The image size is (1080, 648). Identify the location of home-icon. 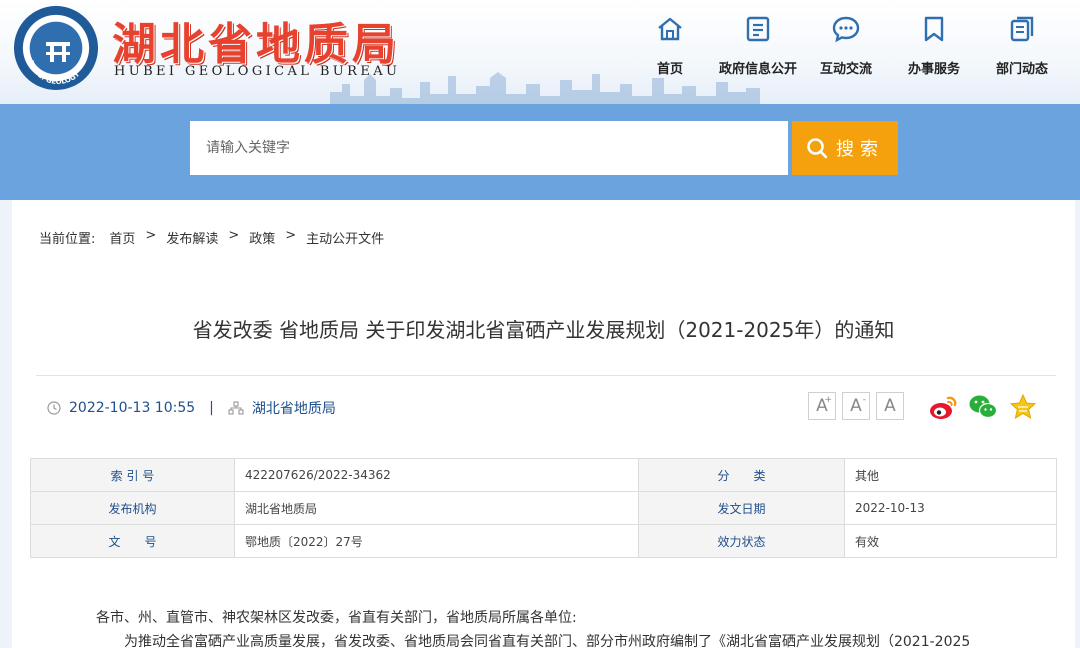
(670, 29).